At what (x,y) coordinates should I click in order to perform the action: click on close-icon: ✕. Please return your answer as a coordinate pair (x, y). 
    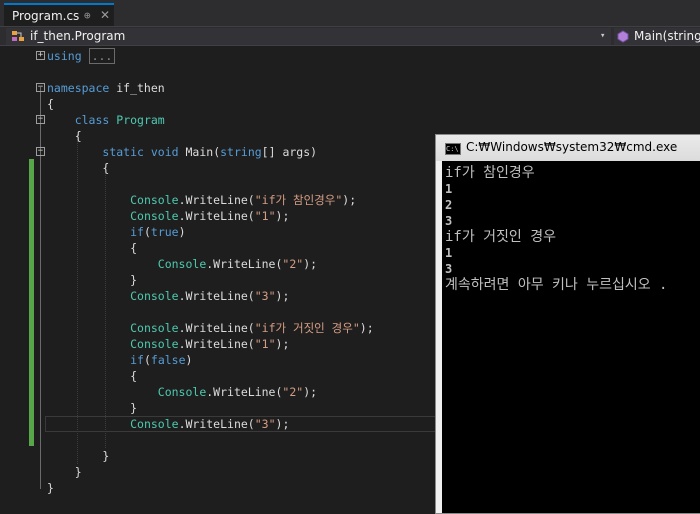
    Looking at the image, I should click on (105, 15).